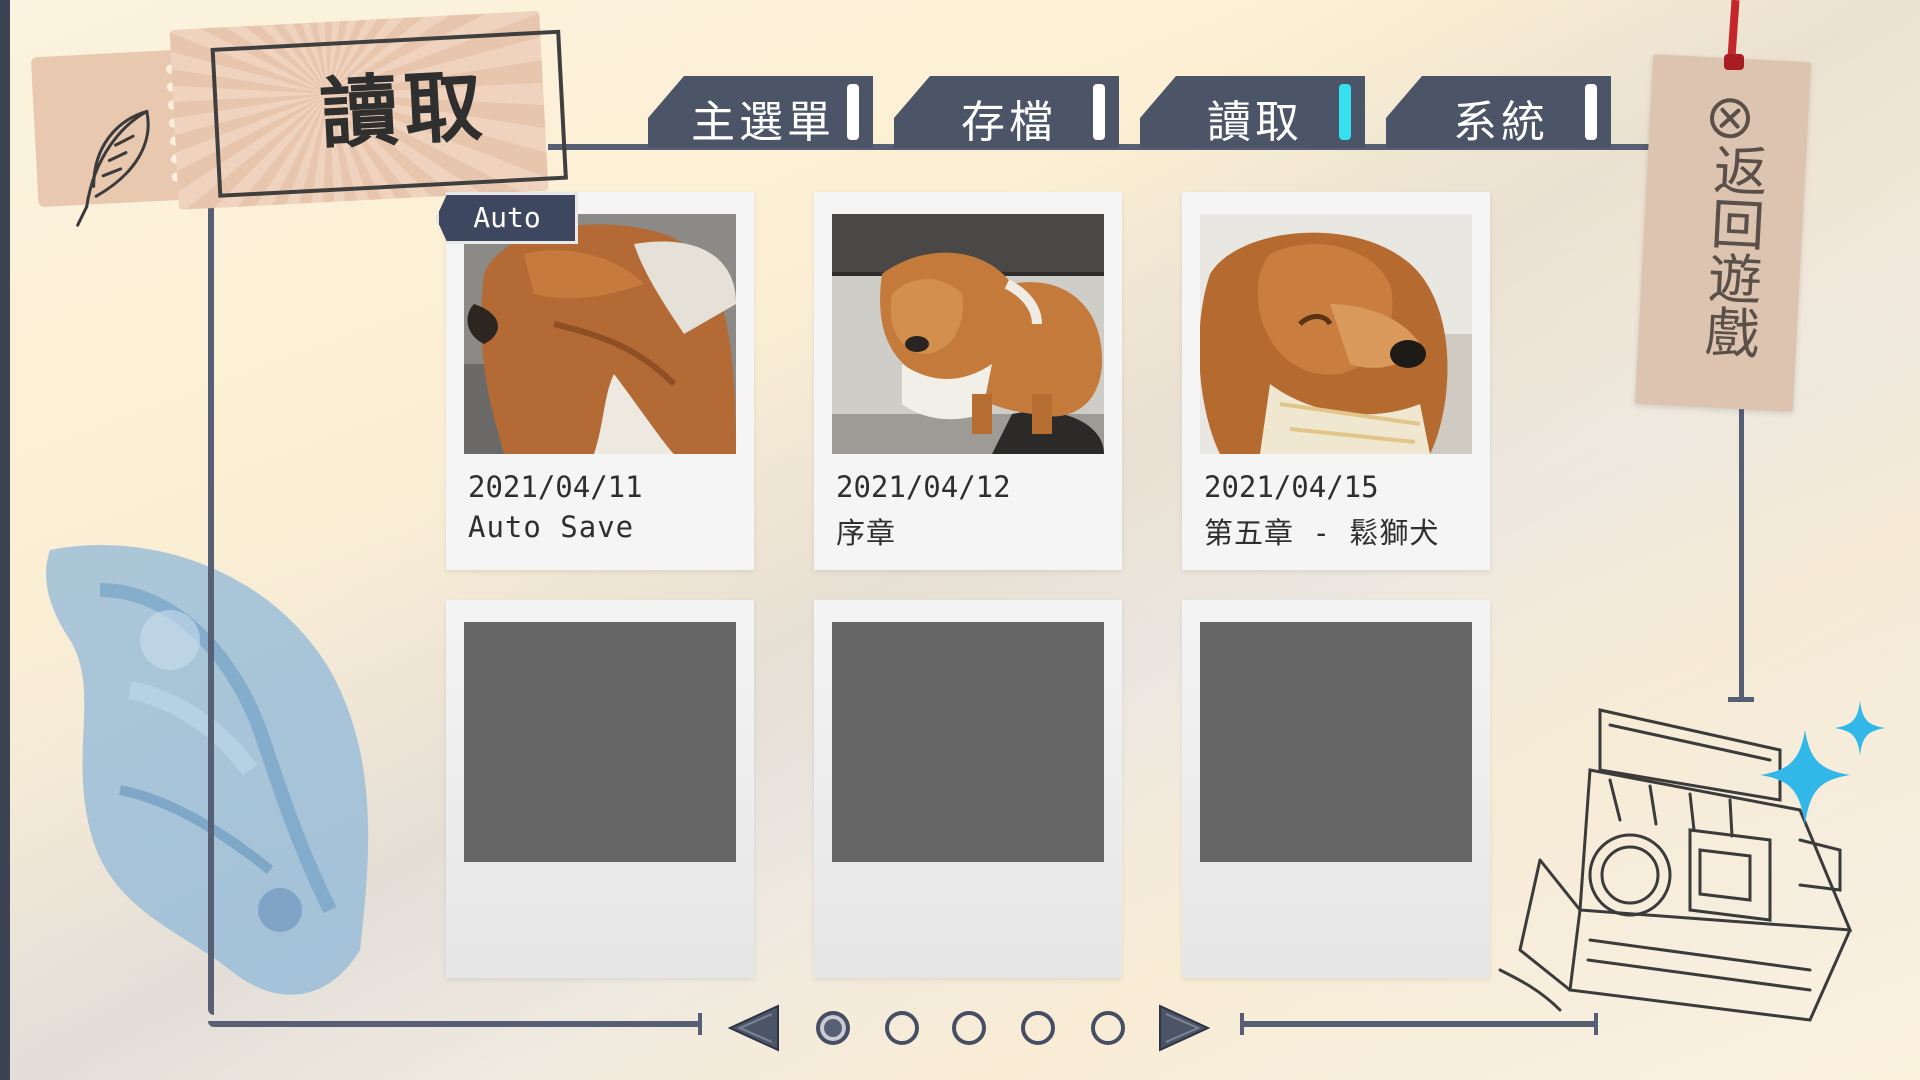 The width and height of the screenshot is (1920, 1080). What do you see at coordinates (1501, 122) in the screenshot?
I see `tab-label: 系統` at bounding box center [1501, 122].